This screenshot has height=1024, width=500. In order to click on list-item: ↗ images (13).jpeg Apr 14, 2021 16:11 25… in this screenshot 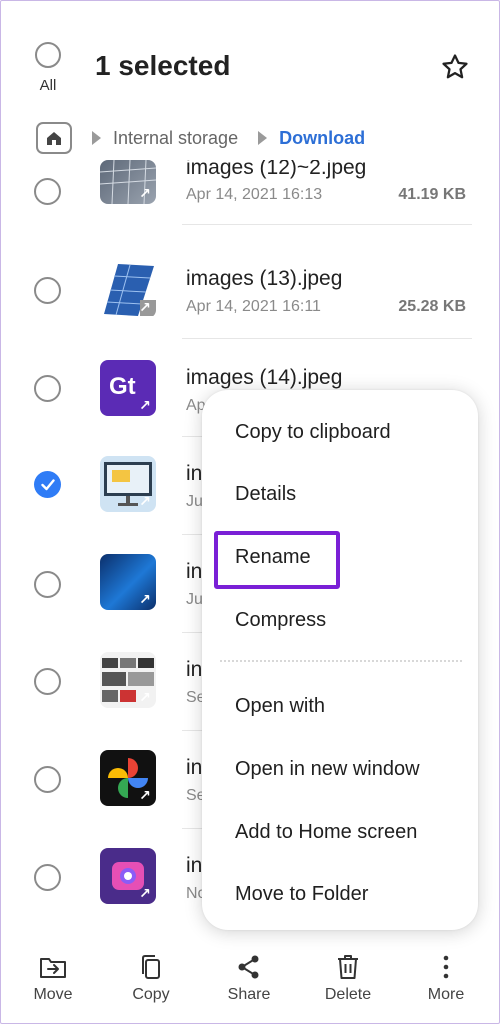, I will do `click(250, 291)`.